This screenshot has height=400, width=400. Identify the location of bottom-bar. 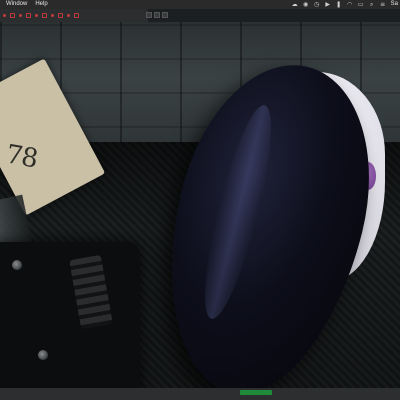
(200, 394).